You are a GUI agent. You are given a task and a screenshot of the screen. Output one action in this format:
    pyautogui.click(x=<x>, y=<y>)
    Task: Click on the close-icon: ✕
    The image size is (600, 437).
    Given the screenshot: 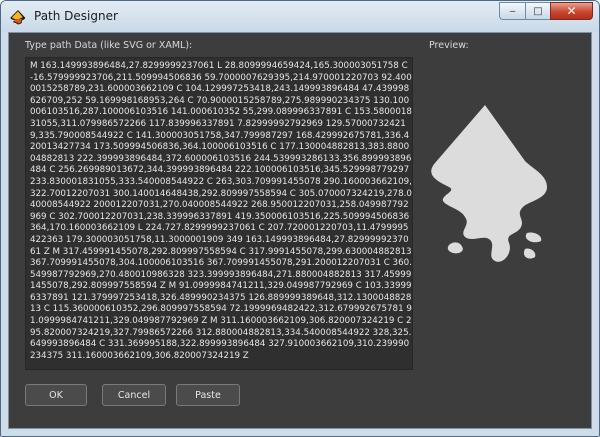 What is the action you would take?
    pyautogui.click(x=571, y=11)
    